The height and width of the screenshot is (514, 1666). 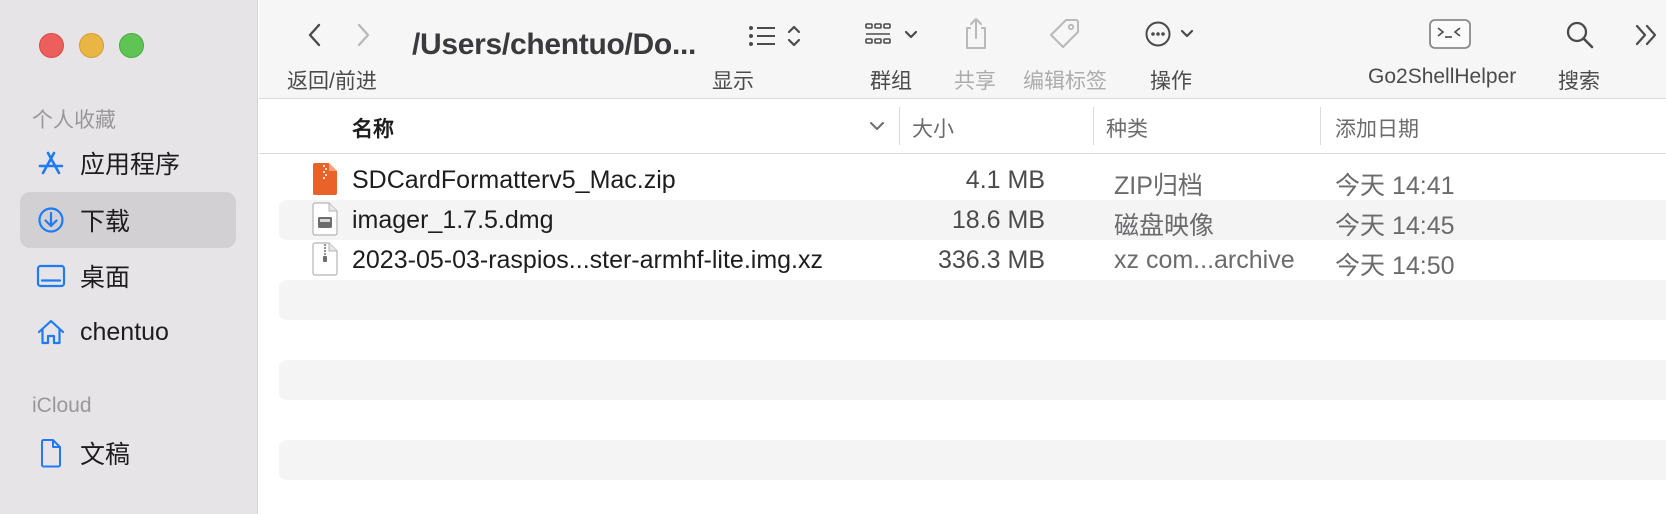 I want to click on go2shell-label: Go2ShellHelper, so click(x=1442, y=76).